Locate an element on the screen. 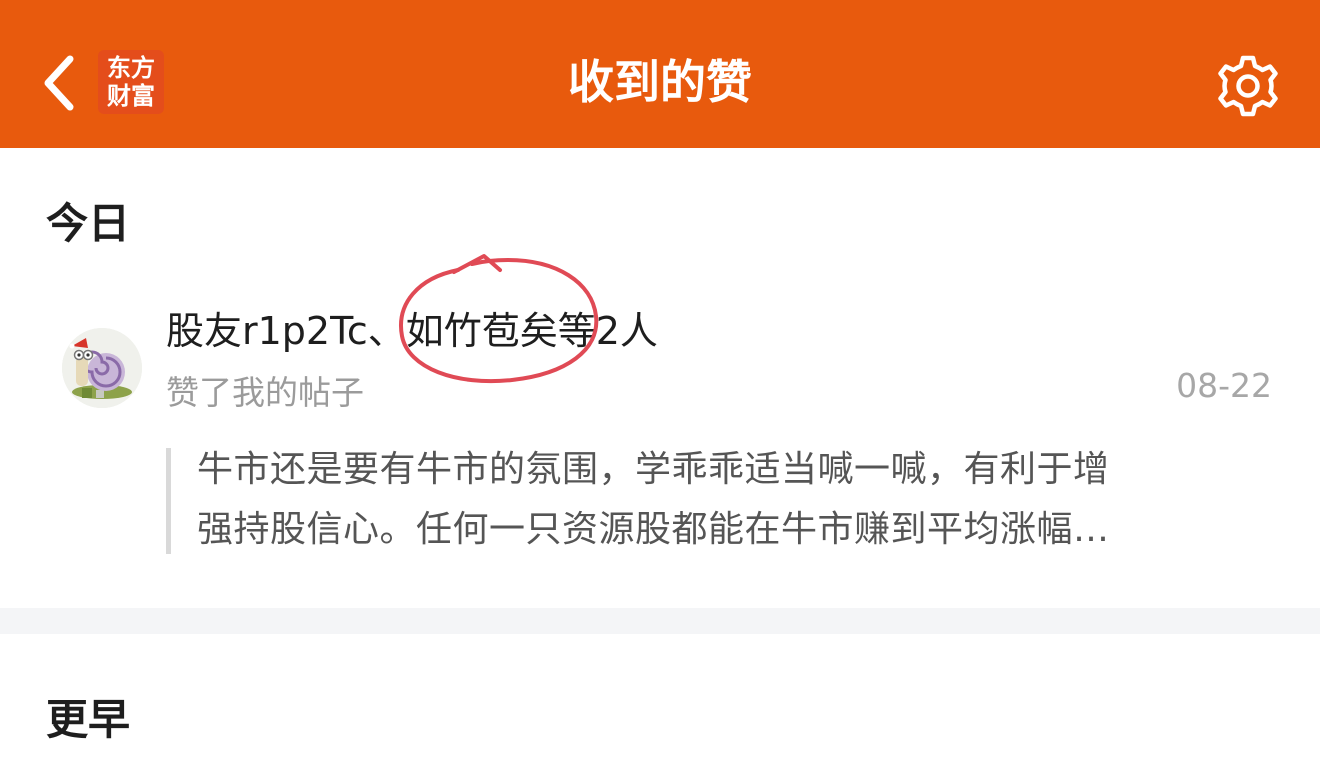  section-title-earlier: 更早 is located at coordinates (88, 719).